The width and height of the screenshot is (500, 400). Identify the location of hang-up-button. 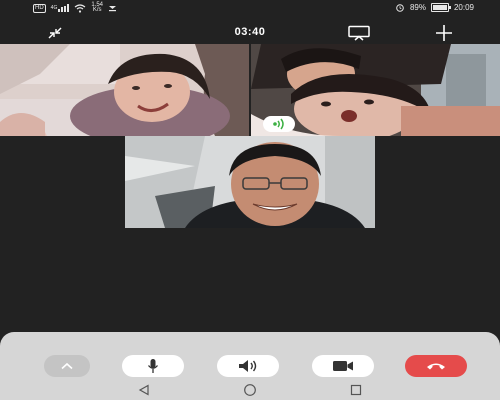
(436, 366).